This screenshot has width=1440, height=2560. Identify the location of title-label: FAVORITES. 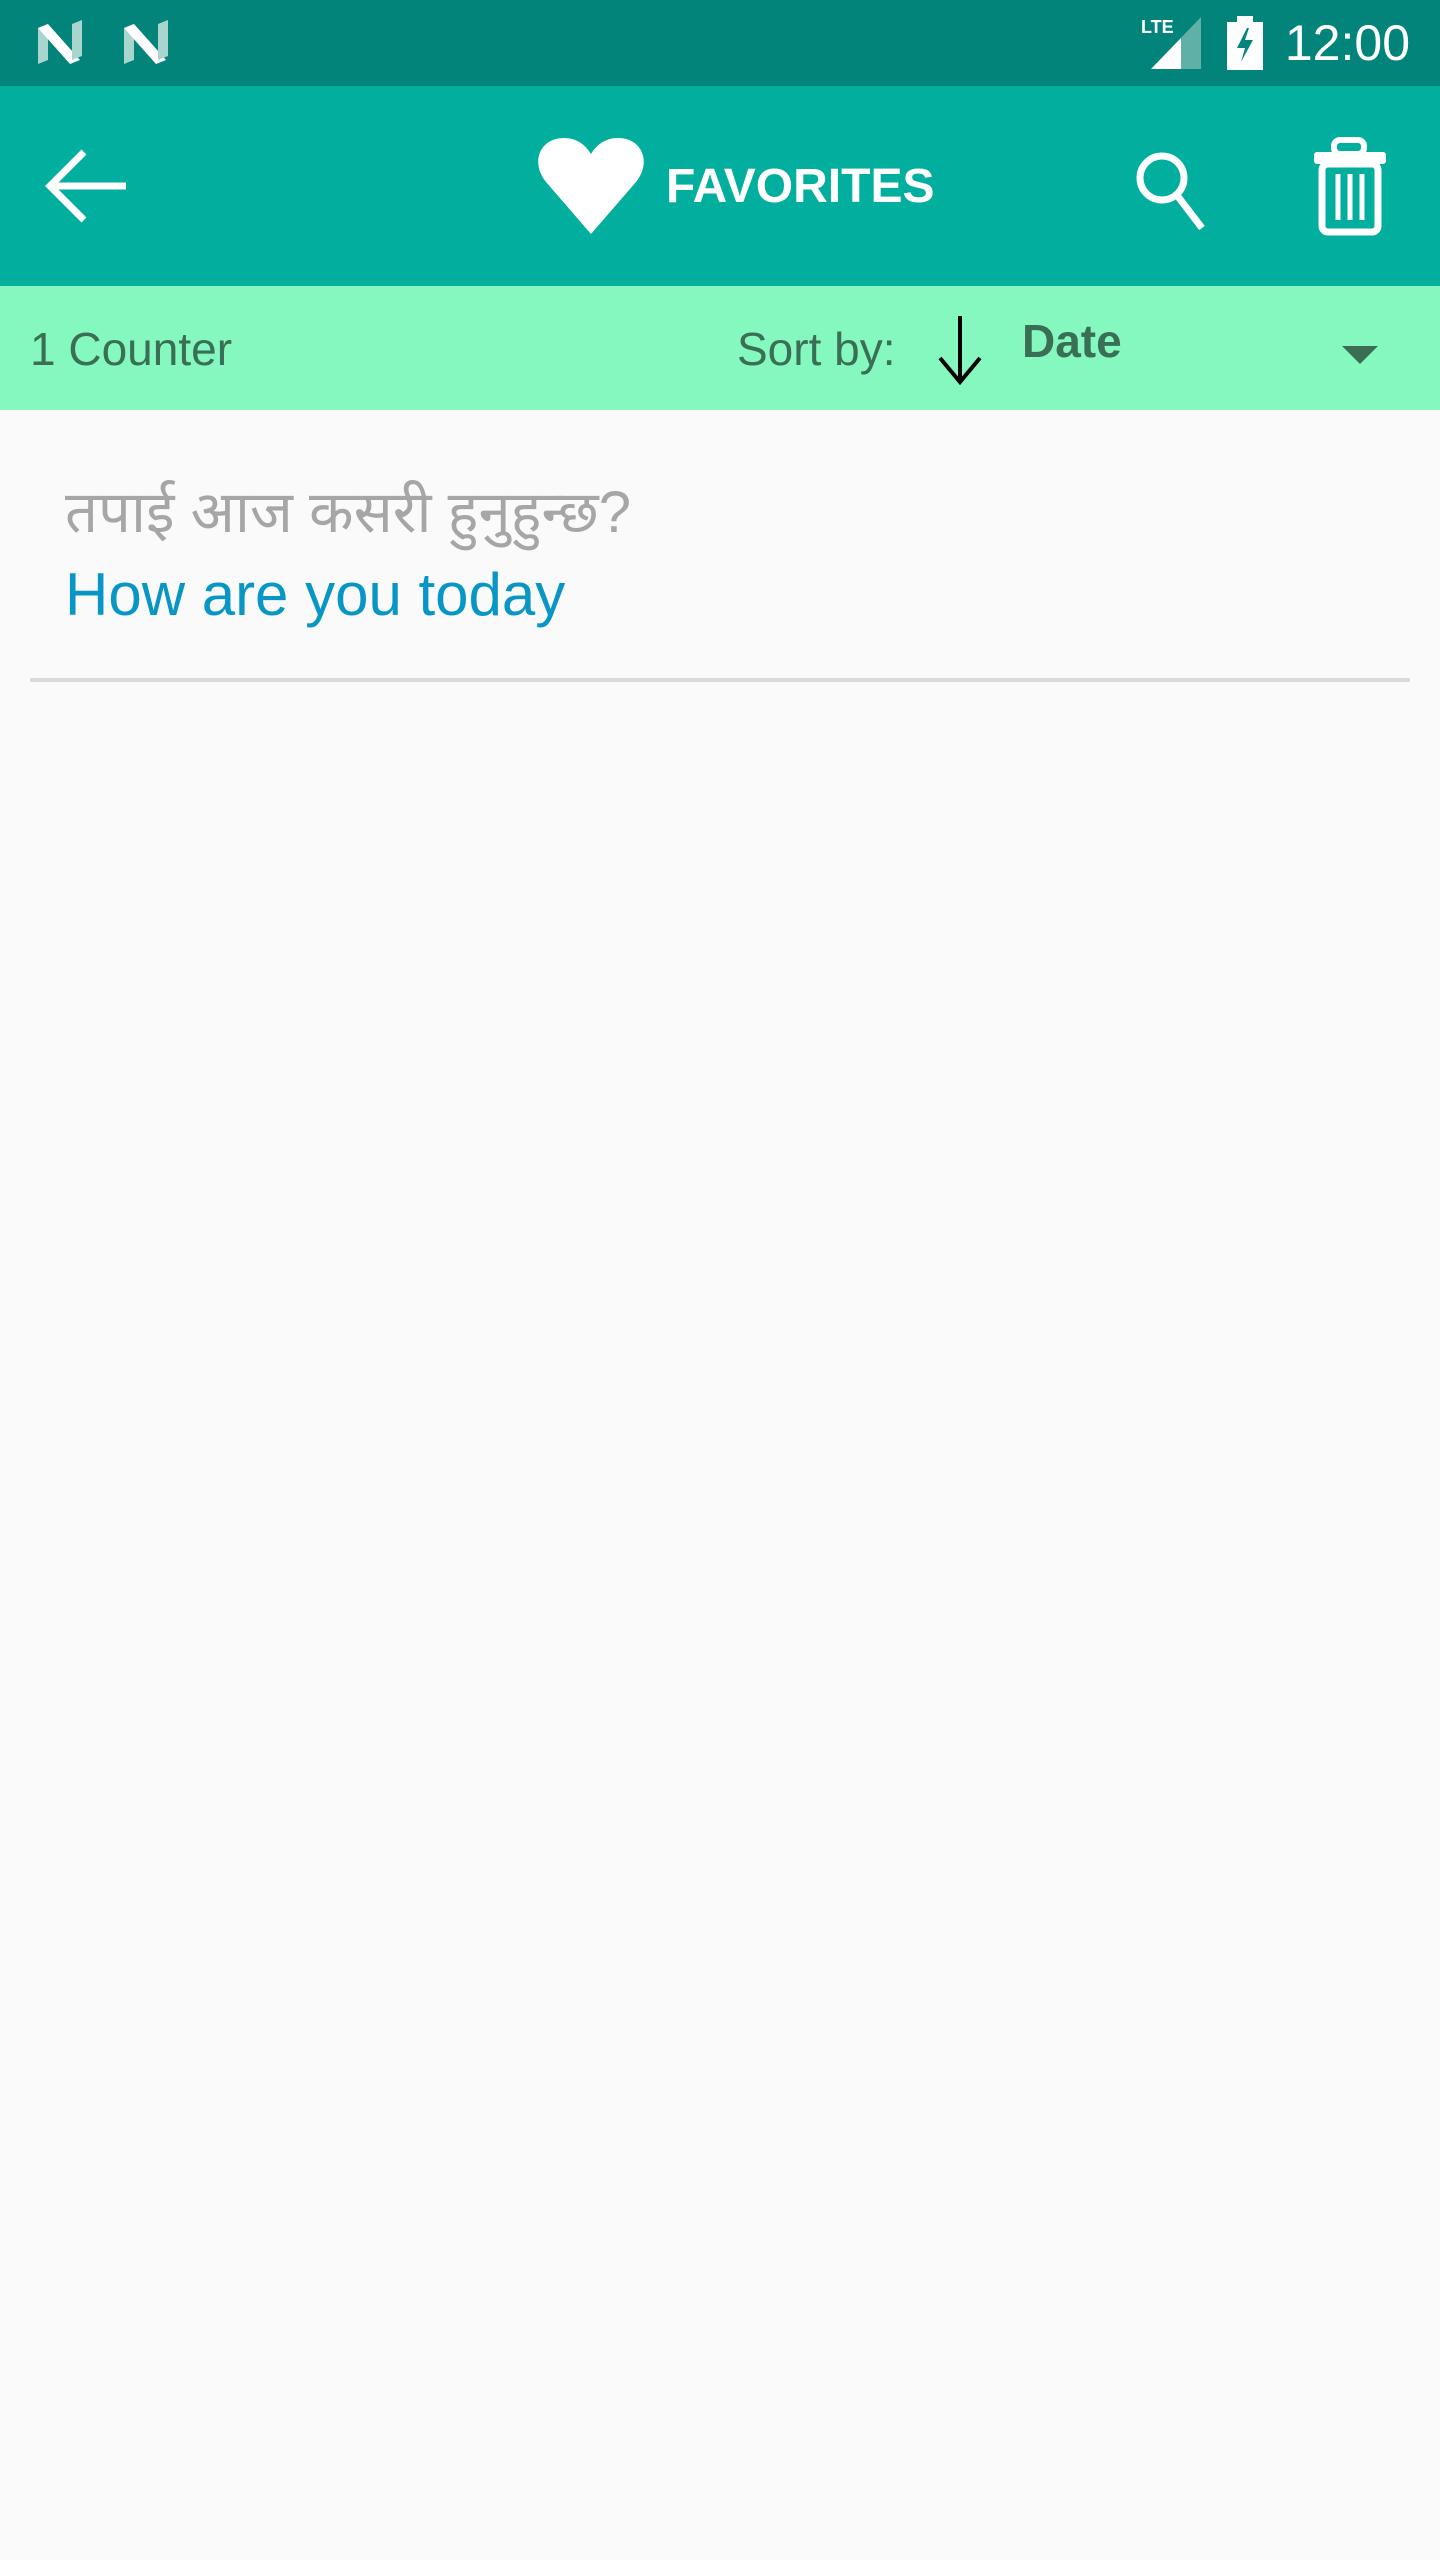
(800, 186).